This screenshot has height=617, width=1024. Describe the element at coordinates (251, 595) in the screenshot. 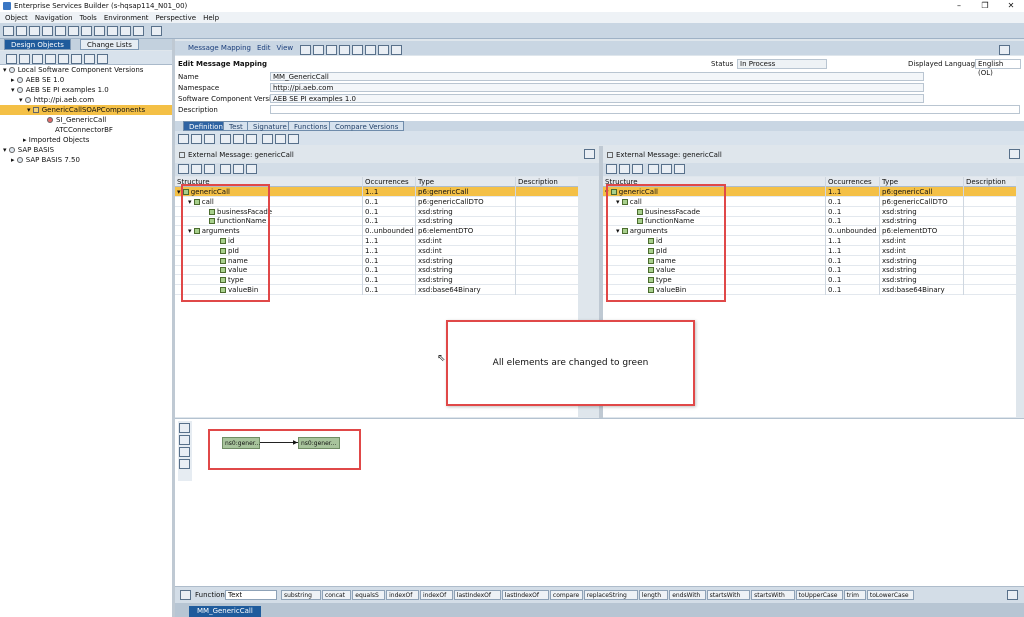

I see `function-category-select: Text` at that location.